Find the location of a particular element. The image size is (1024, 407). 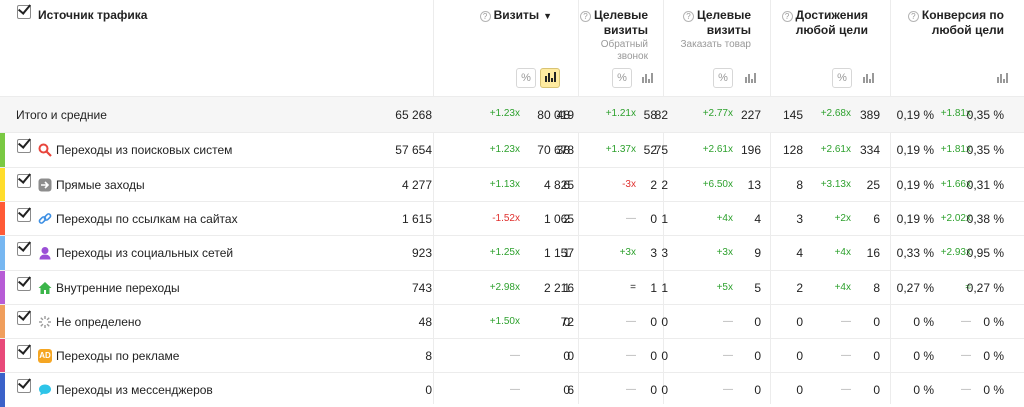

metric-goal-subtitle: Заказать товар is located at coordinates (716, 45).